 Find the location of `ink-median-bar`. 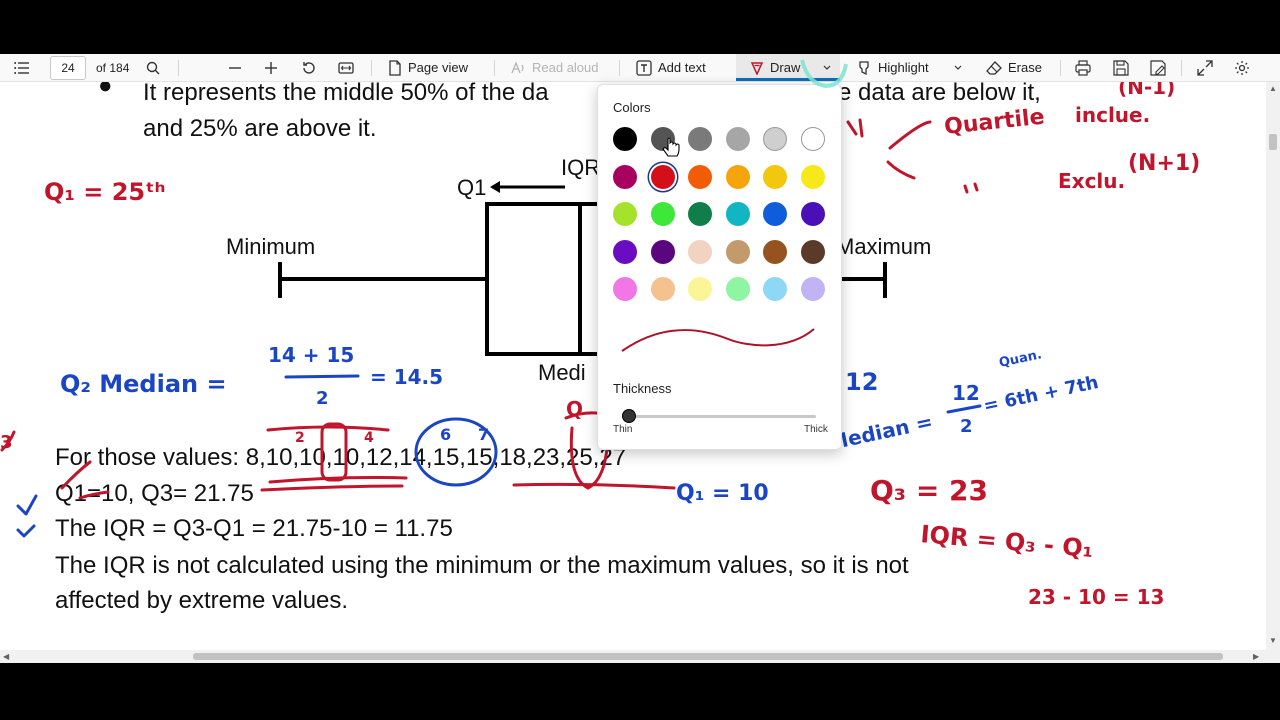

ink-median-bar is located at coordinates (964, 409).